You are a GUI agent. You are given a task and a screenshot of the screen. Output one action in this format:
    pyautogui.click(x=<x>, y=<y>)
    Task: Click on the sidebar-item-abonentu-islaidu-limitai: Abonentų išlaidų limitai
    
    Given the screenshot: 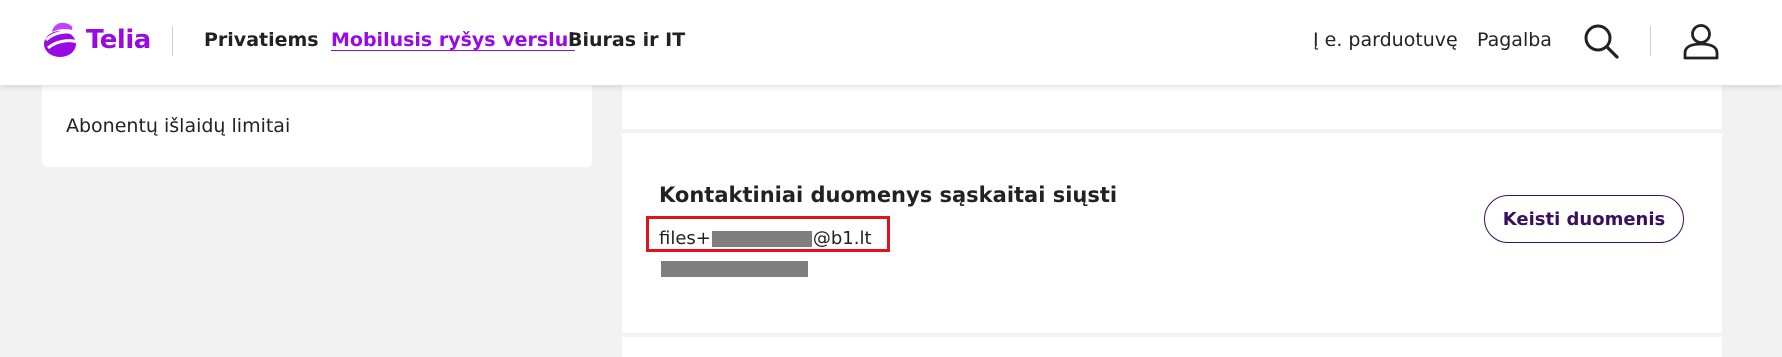 What is the action you would take?
    pyautogui.click(x=178, y=126)
    